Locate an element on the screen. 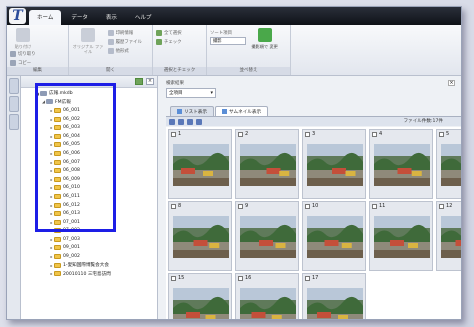 The width and height of the screenshot is (474, 327). side-tab-search is located at coordinates (14, 104).